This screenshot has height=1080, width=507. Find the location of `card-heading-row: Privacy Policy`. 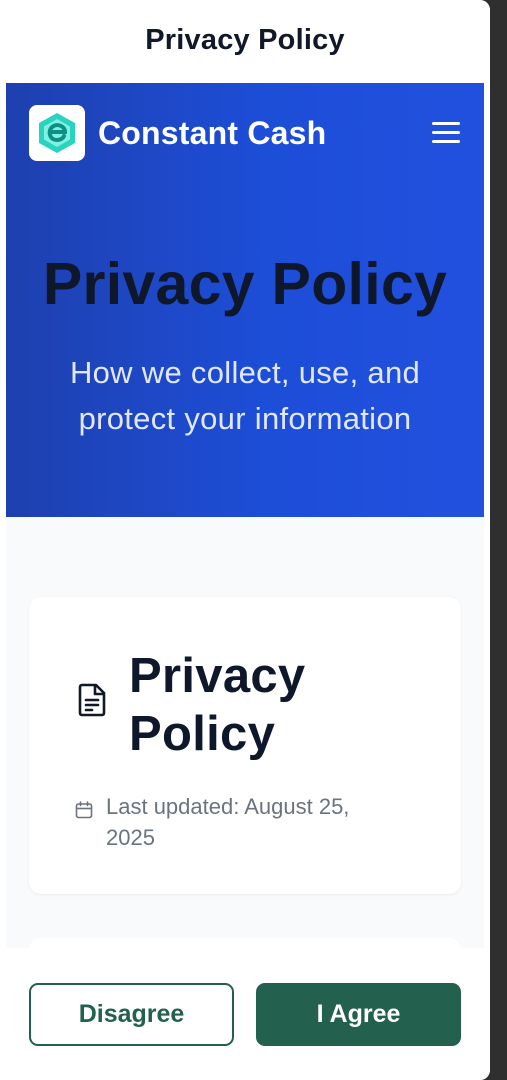

card-heading-row: Privacy Policy is located at coordinates (245, 680).